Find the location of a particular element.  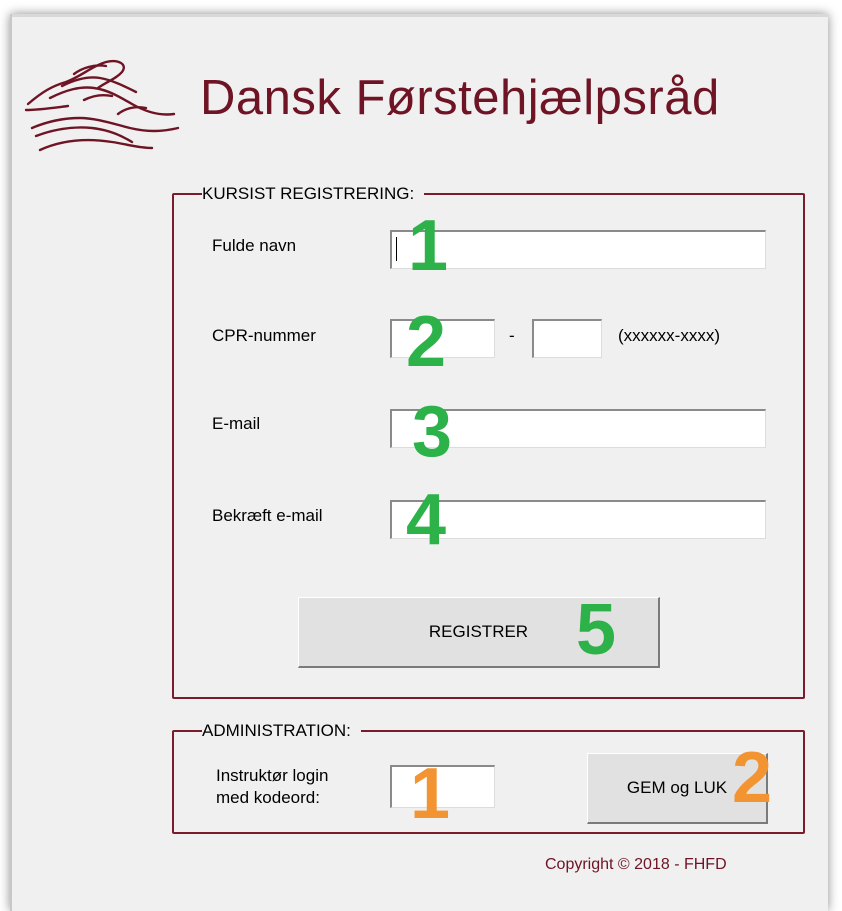

confirm-email-label: Bekræft e-mail is located at coordinates (267, 515).